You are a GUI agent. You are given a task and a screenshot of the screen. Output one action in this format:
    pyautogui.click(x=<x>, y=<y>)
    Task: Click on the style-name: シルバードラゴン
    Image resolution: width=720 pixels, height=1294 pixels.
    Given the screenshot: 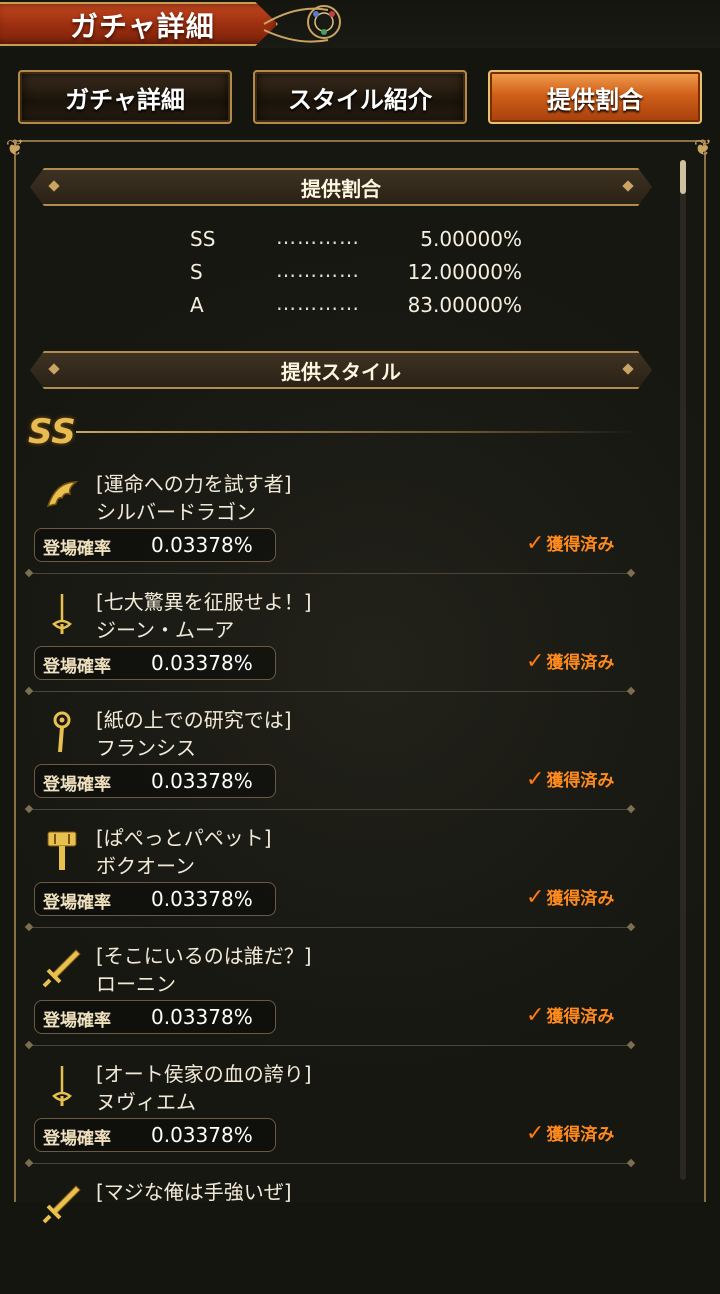 What is the action you would take?
    pyautogui.click(x=176, y=512)
    